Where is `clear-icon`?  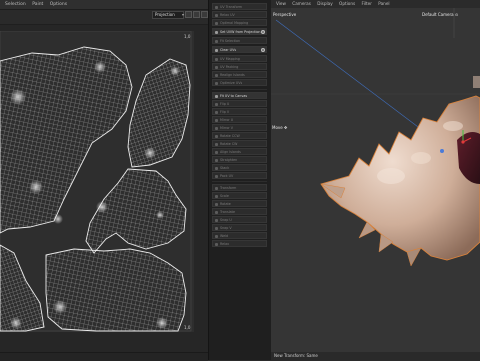 clear-icon is located at coordinates (216, 50).